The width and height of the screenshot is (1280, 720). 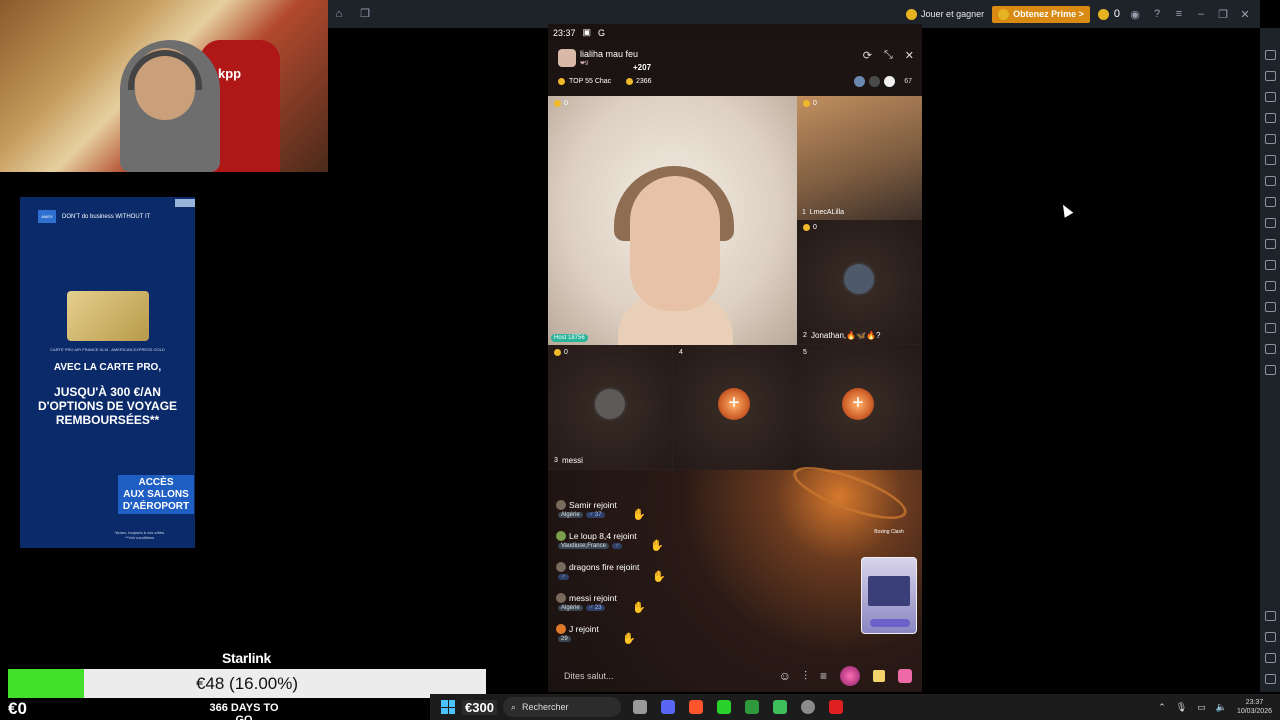 I want to click on settings-icon, so click(x=1270, y=616).